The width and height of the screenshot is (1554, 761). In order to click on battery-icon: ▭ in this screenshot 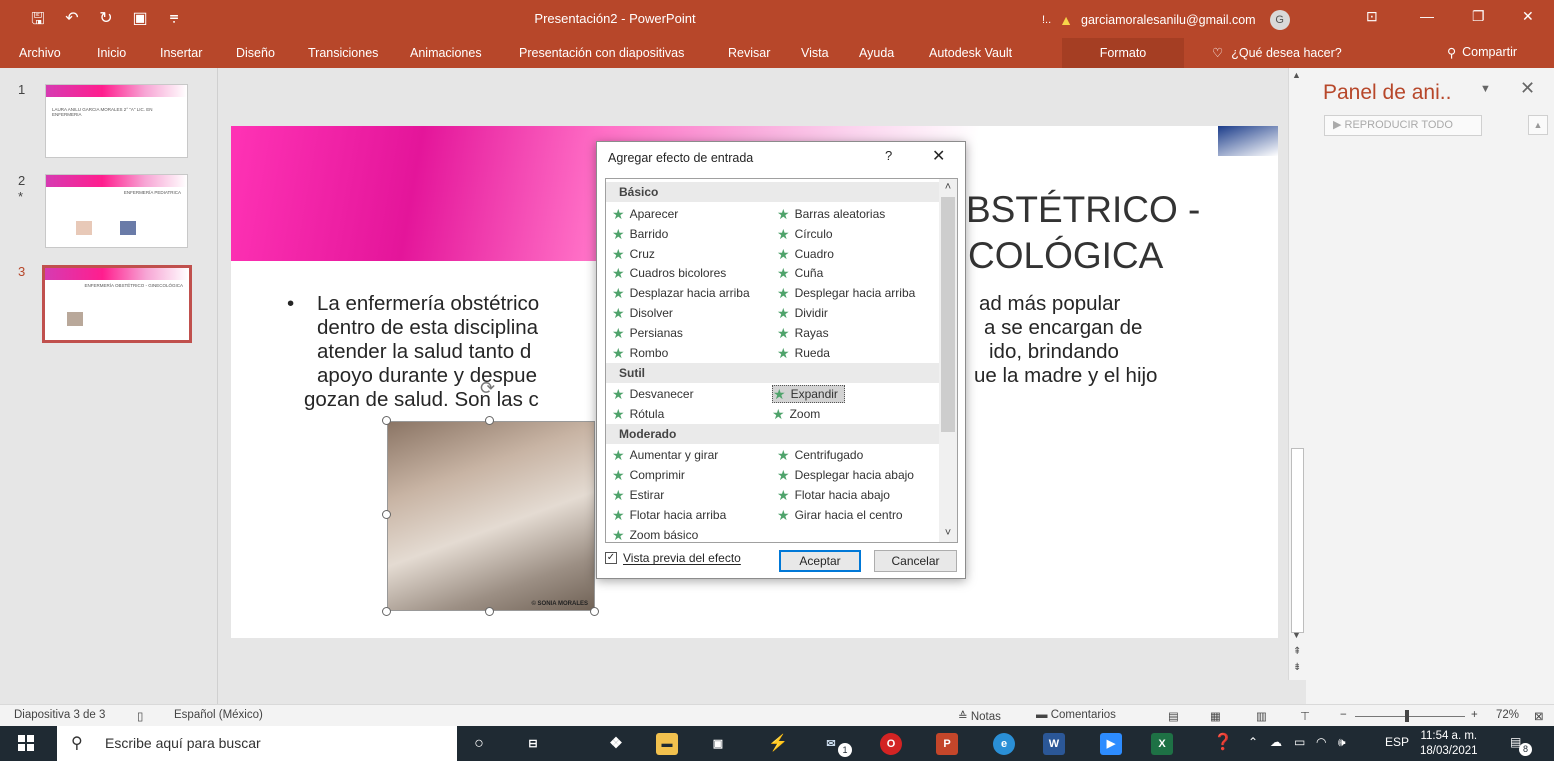, I will do `click(1299, 742)`.